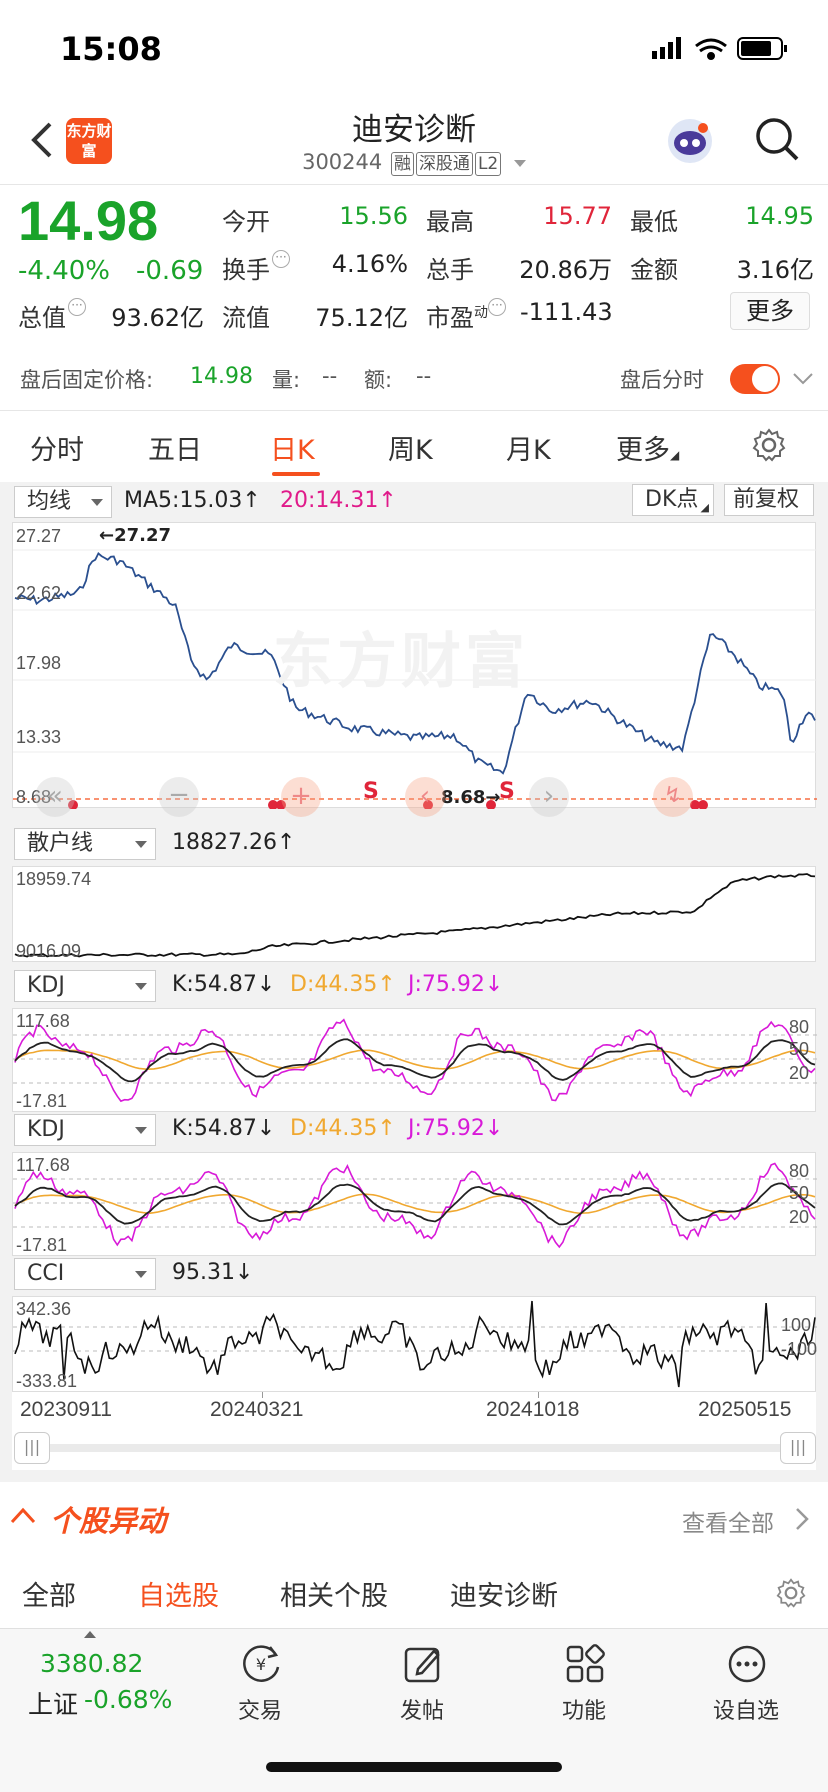  What do you see at coordinates (39, 593) in the screenshot?
I see `y-tick: 22.62` at bounding box center [39, 593].